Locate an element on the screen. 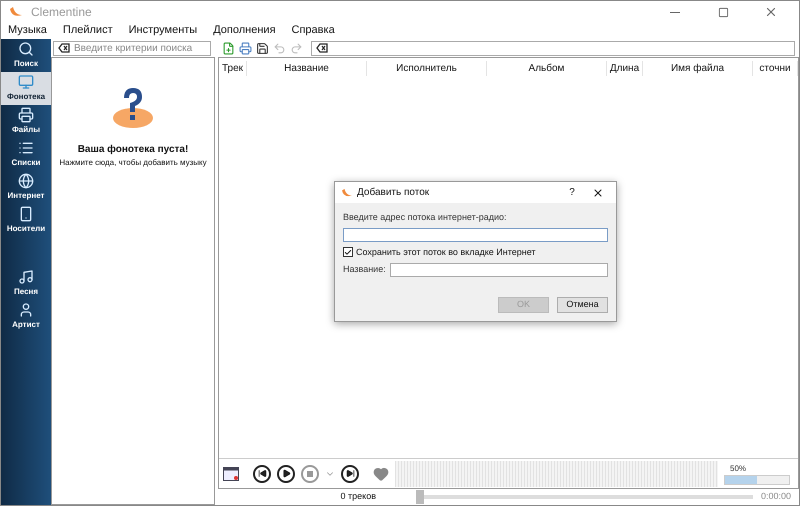 The height and width of the screenshot is (506, 800). name-field is located at coordinates (499, 270).